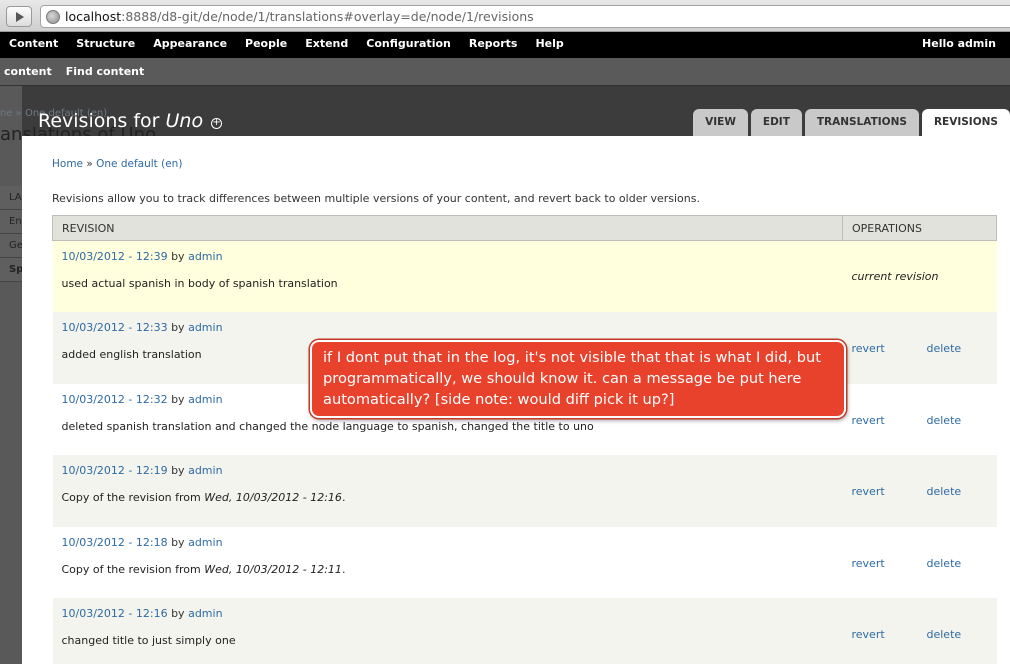 Image resolution: width=1010 pixels, height=664 pixels. Describe the element at coordinates (67, 164) in the screenshot. I see `breadcrumb-home: Home` at that location.